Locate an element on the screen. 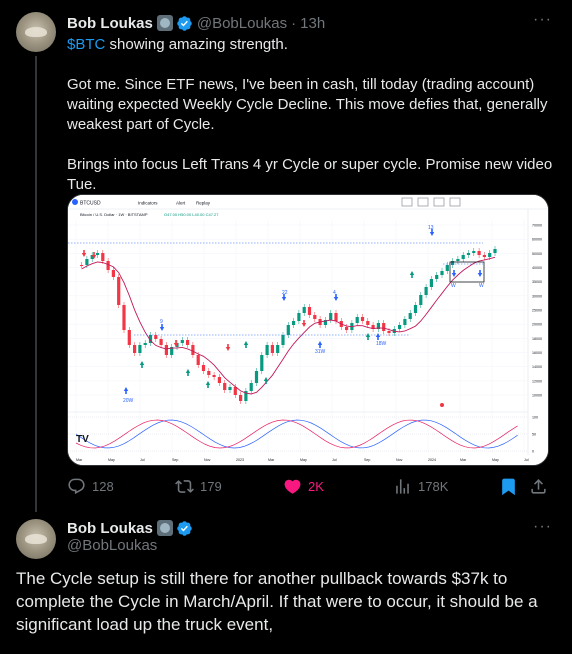  price-tick-label: 40000 is located at coordinates (537, 268).